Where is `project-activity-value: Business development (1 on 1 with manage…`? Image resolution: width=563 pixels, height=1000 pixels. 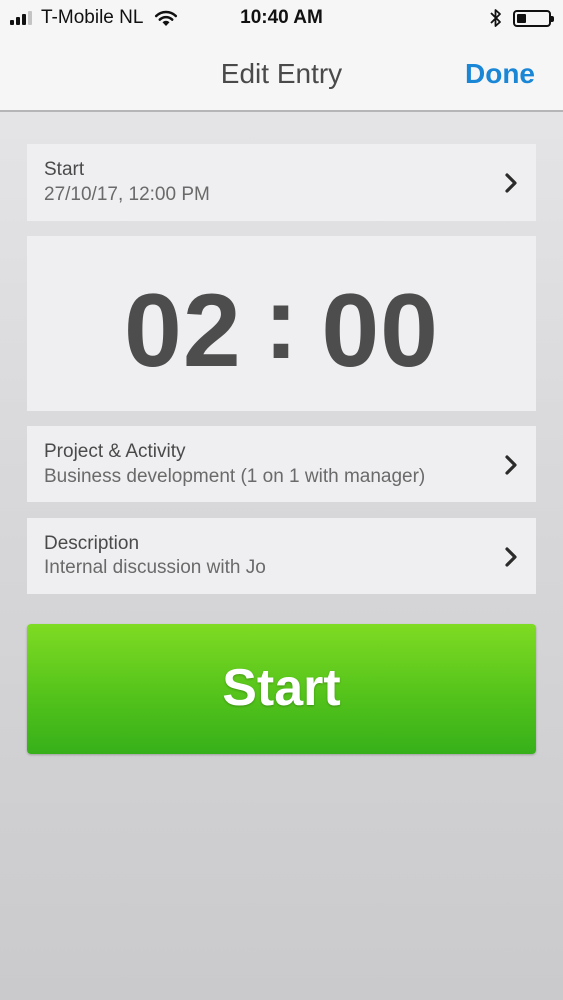
project-activity-value: Business development (1 on 1 with manage… is located at coordinates (235, 476).